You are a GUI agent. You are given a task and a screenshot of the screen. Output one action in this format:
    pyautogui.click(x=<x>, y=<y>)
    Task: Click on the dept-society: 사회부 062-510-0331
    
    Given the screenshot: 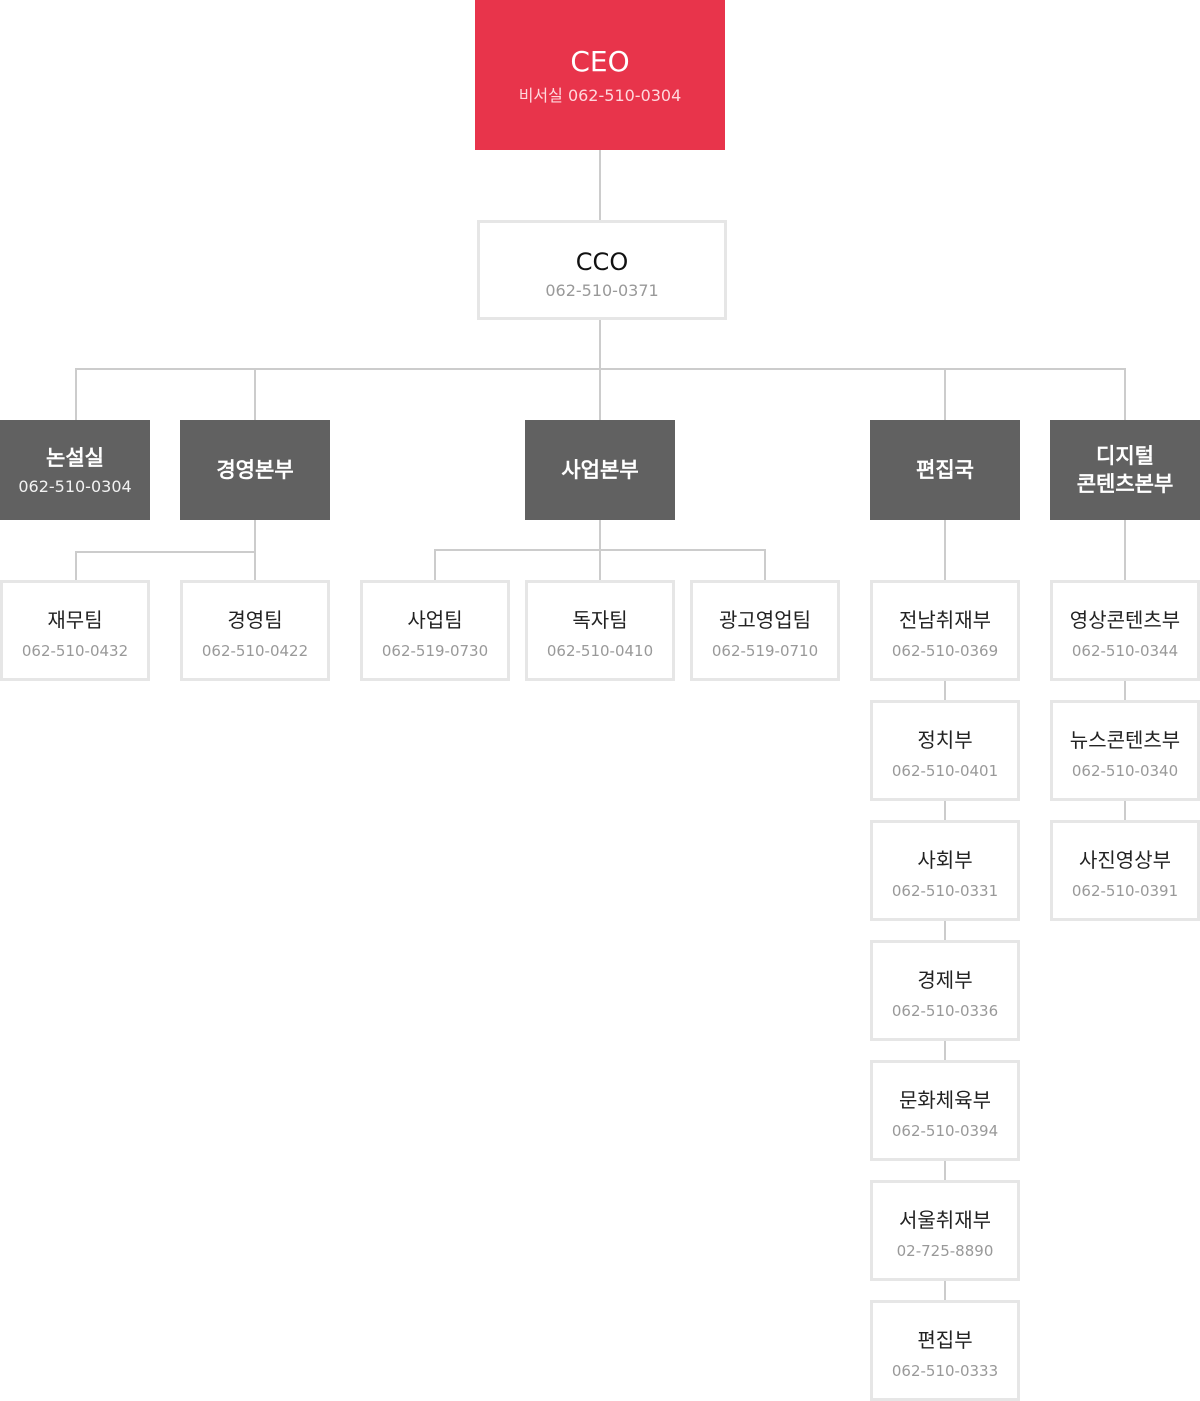 What is the action you would take?
    pyautogui.click(x=945, y=870)
    